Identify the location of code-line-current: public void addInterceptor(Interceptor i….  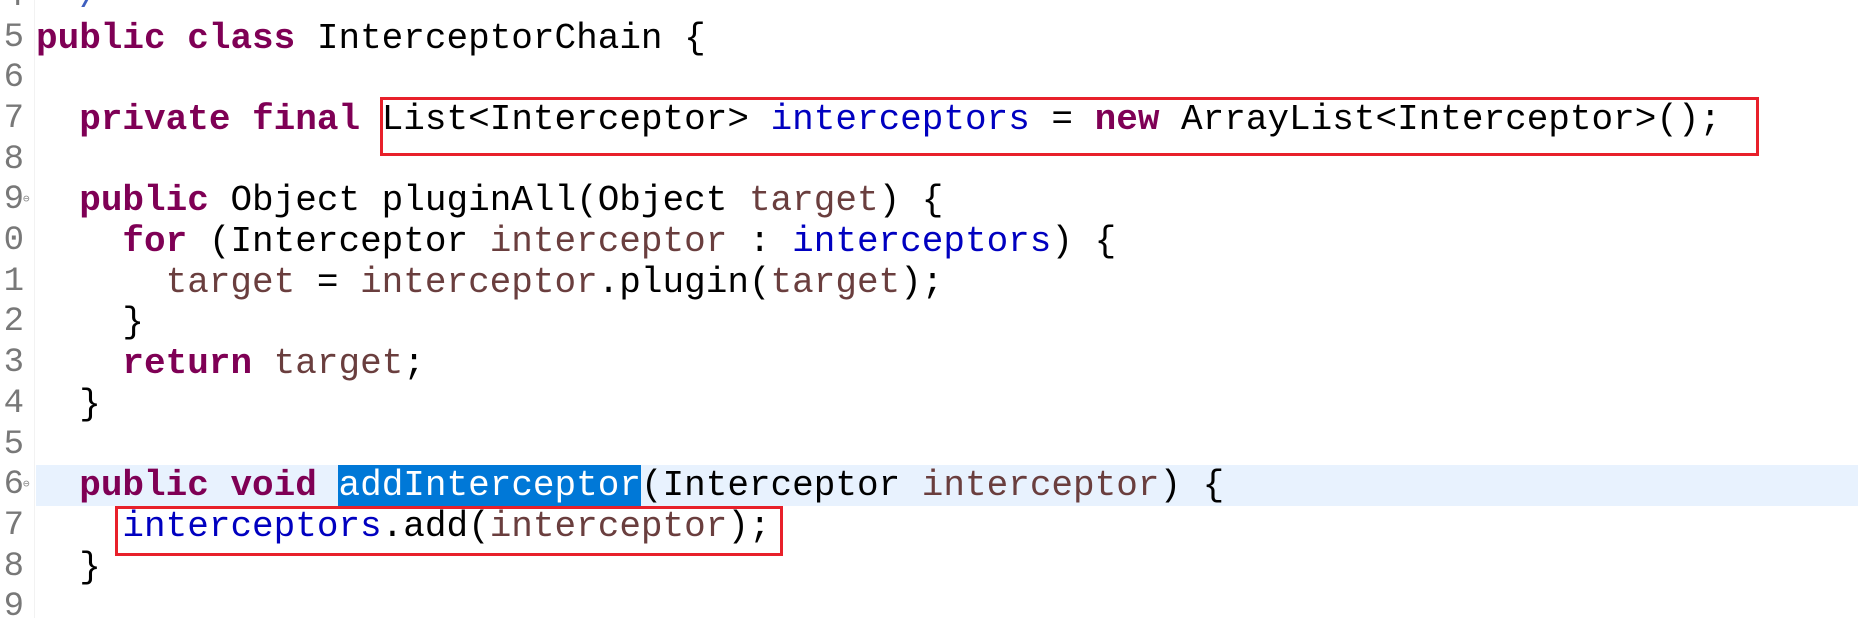
(947, 486).